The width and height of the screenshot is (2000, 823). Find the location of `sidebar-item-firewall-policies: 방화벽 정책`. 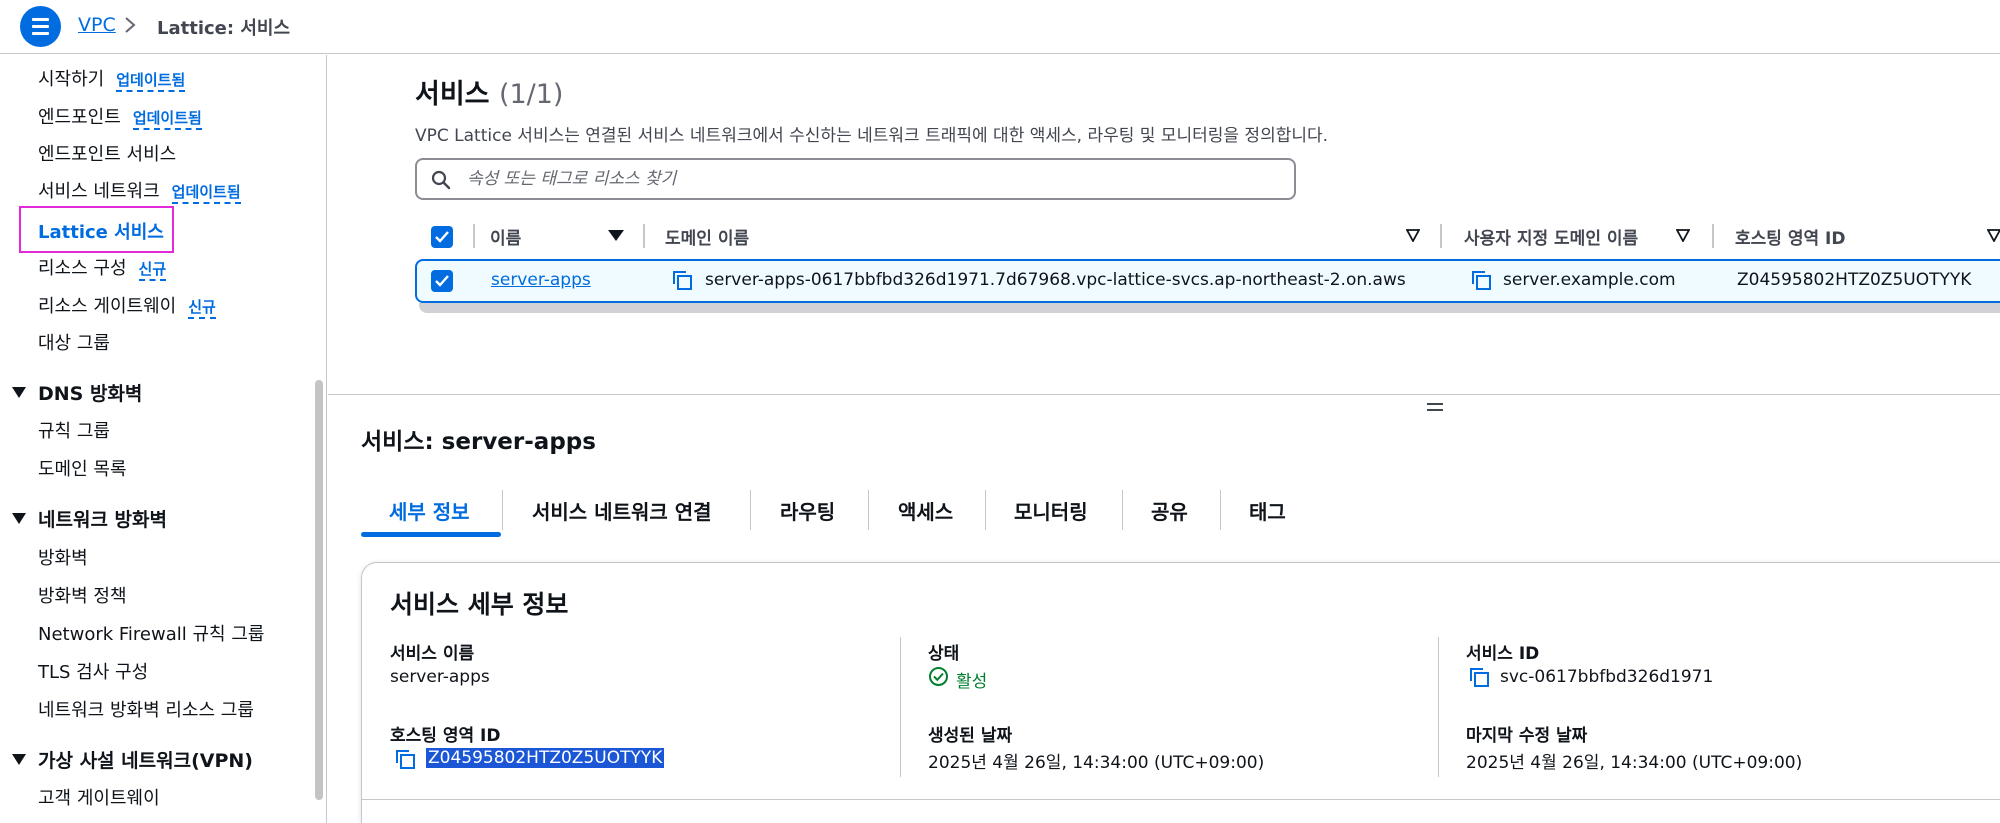

sidebar-item-firewall-policies: 방화벽 정책 is located at coordinates (82, 595).